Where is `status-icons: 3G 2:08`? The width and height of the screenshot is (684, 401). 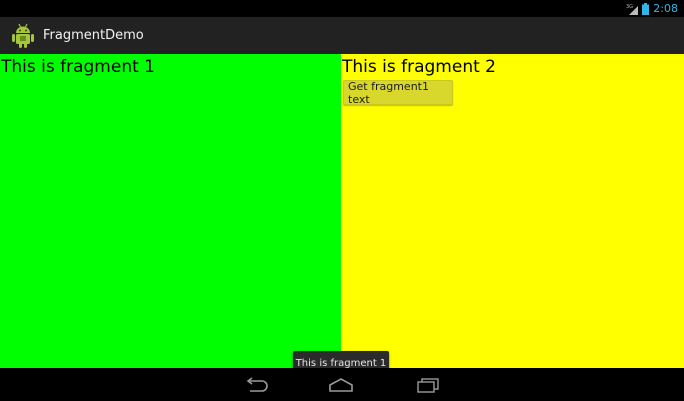
status-icons: 3G 2:08 is located at coordinates (652, 8).